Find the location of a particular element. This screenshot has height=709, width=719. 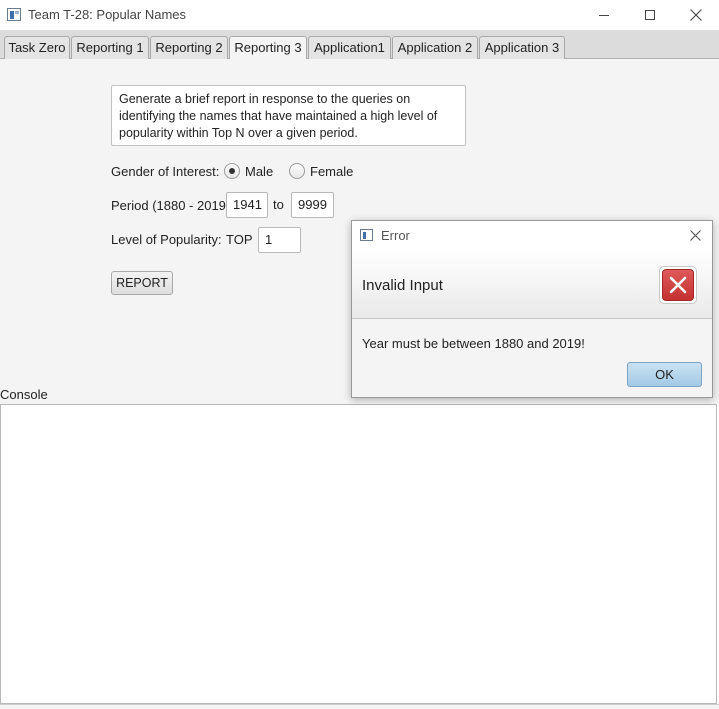

female-label: Female is located at coordinates (331, 171).